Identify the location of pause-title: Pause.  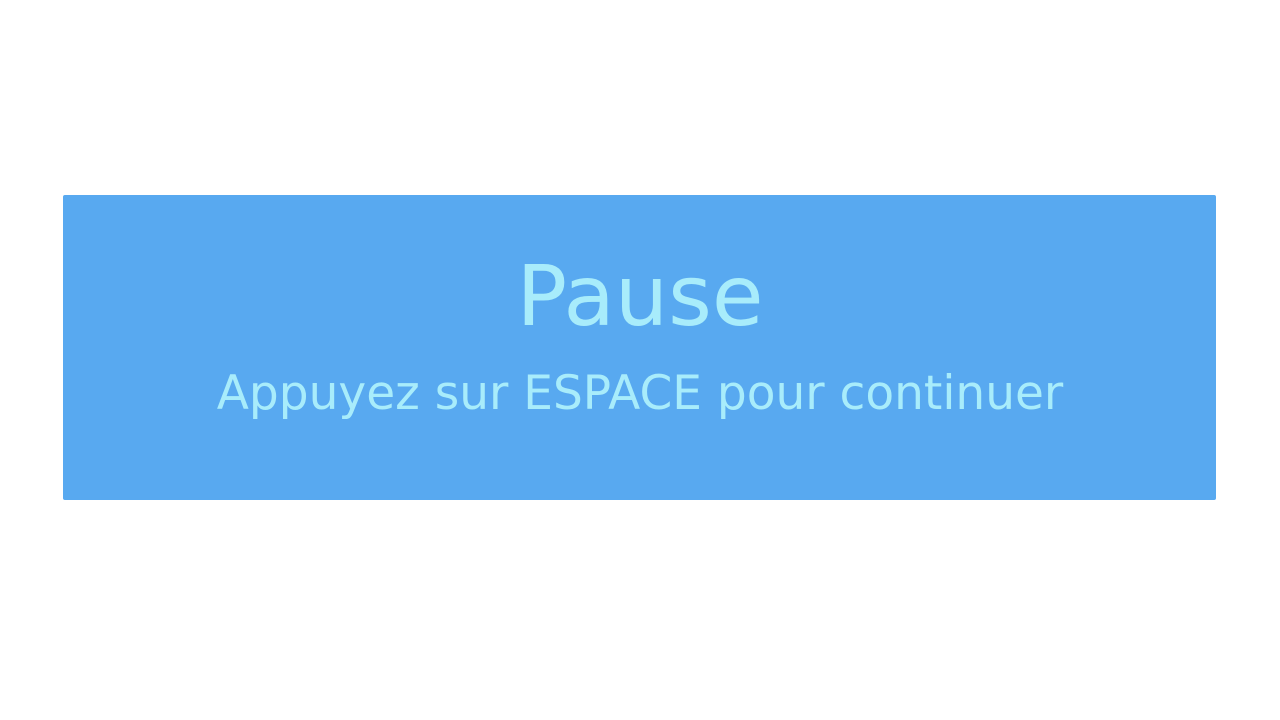
(640, 296).